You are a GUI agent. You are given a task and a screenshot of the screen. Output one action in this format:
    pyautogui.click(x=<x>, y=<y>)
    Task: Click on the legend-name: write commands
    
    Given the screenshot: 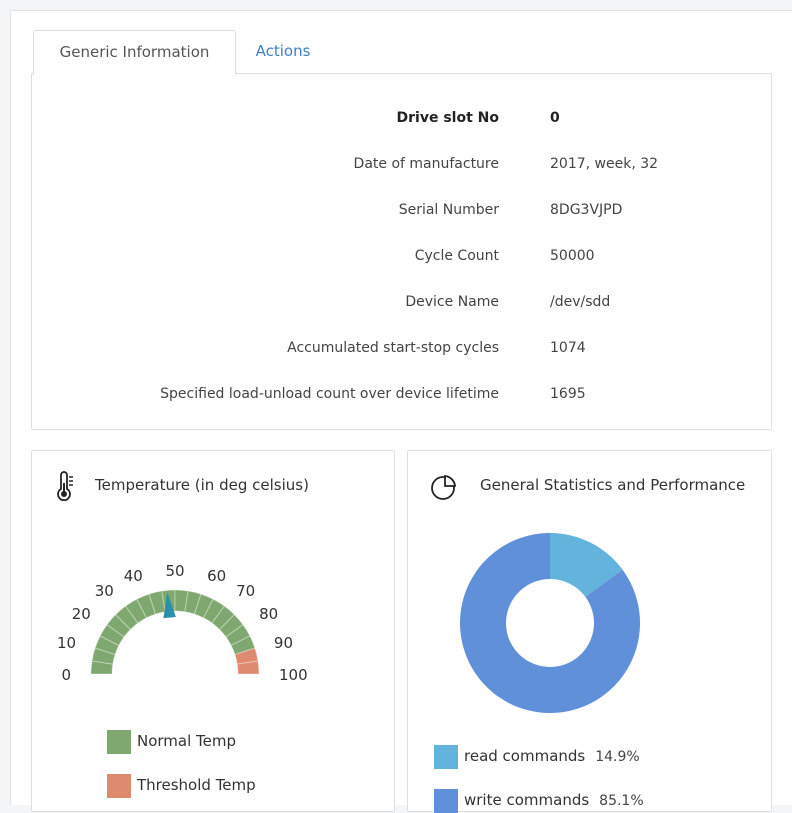 What is the action you would take?
    pyautogui.click(x=527, y=800)
    